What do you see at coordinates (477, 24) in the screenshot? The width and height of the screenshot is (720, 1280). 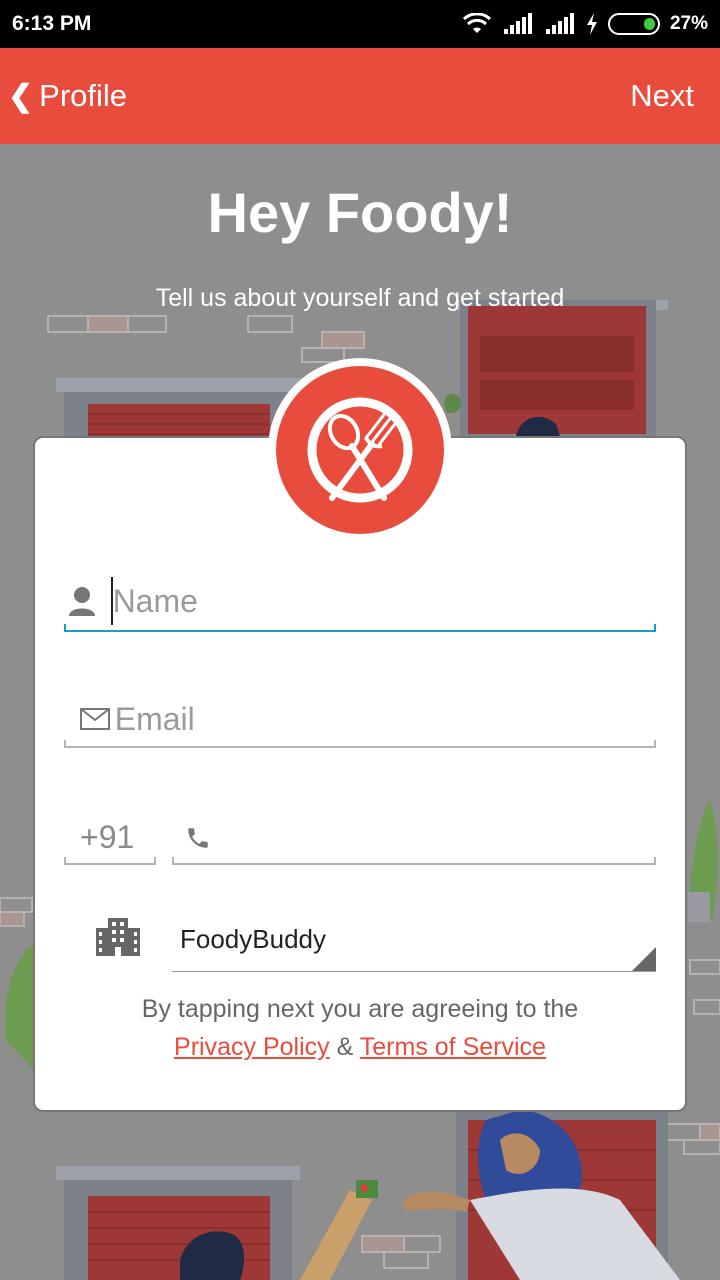 I see `wifi-icon` at bounding box center [477, 24].